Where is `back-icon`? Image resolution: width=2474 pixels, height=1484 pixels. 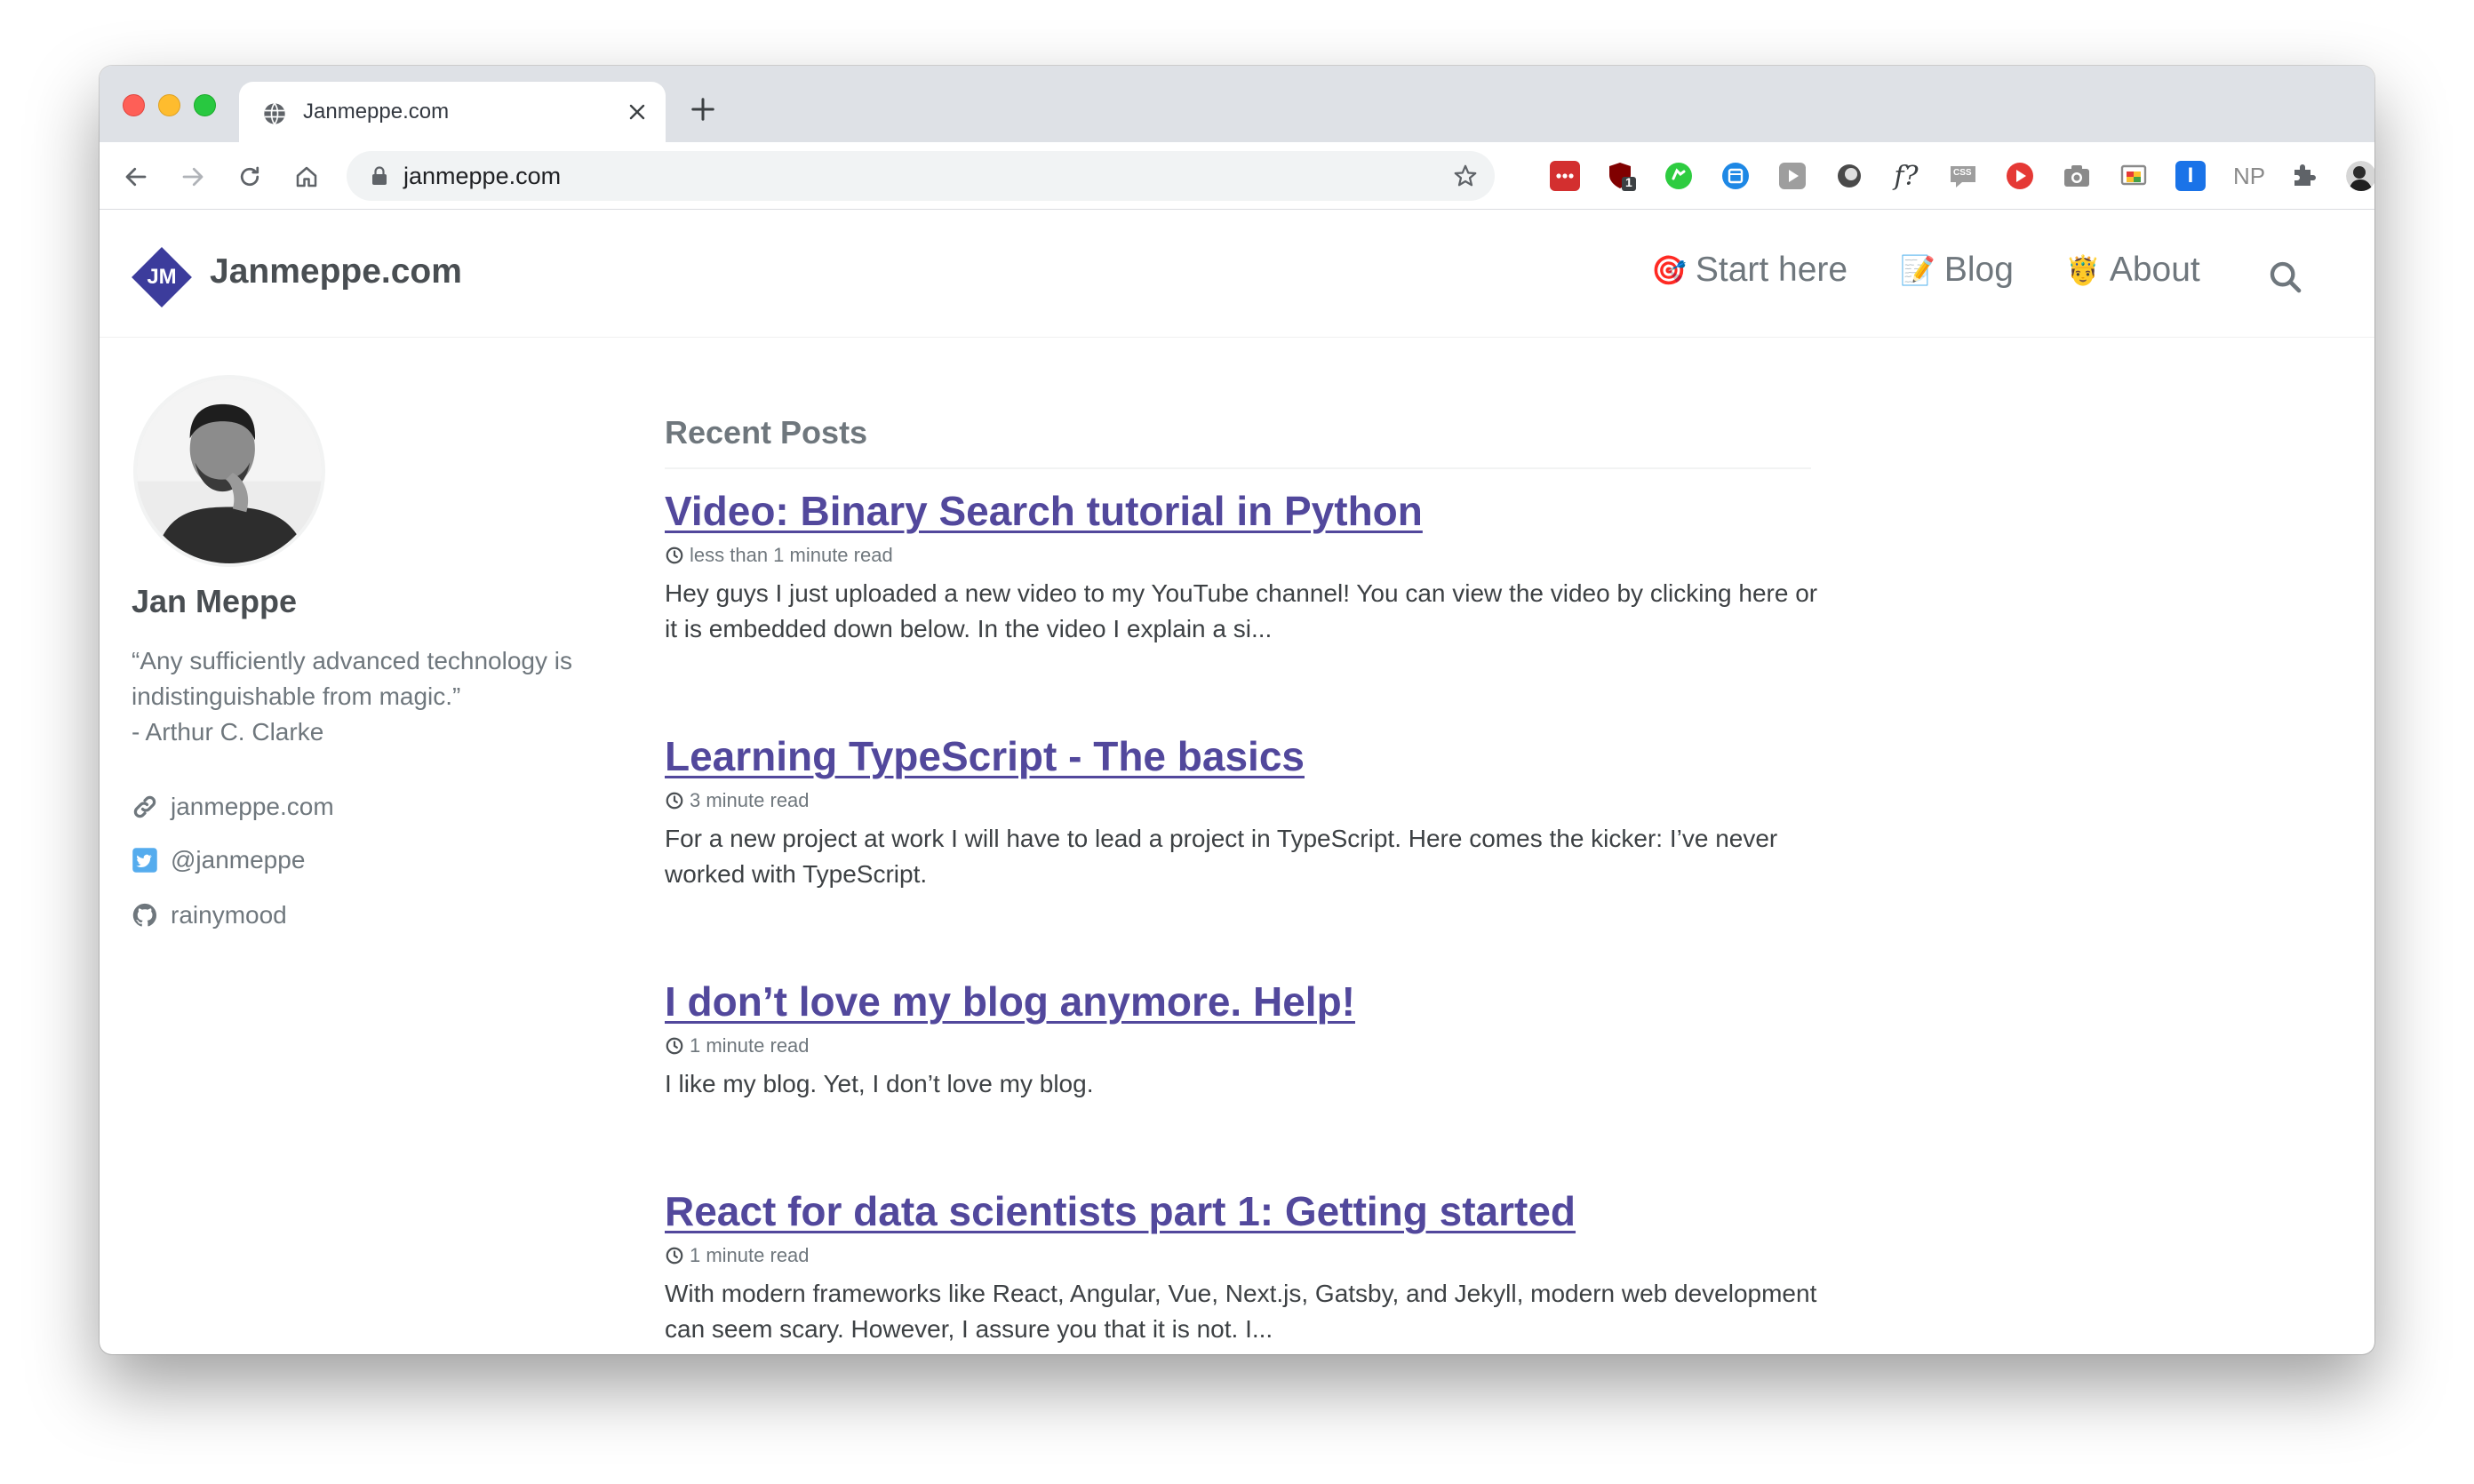
back-icon is located at coordinates (136, 177).